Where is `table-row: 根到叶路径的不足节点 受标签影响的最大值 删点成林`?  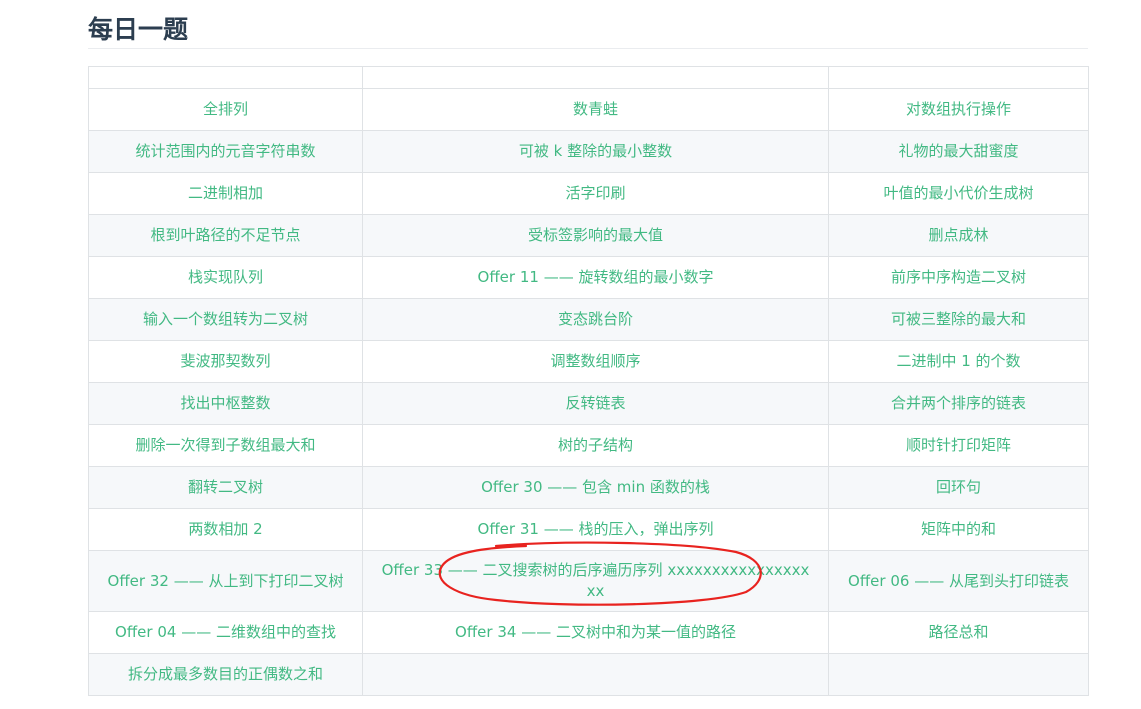 table-row: 根到叶路径的不足节点 受标签影响的最大值 删点成林 is located at coordinates (588, 235).